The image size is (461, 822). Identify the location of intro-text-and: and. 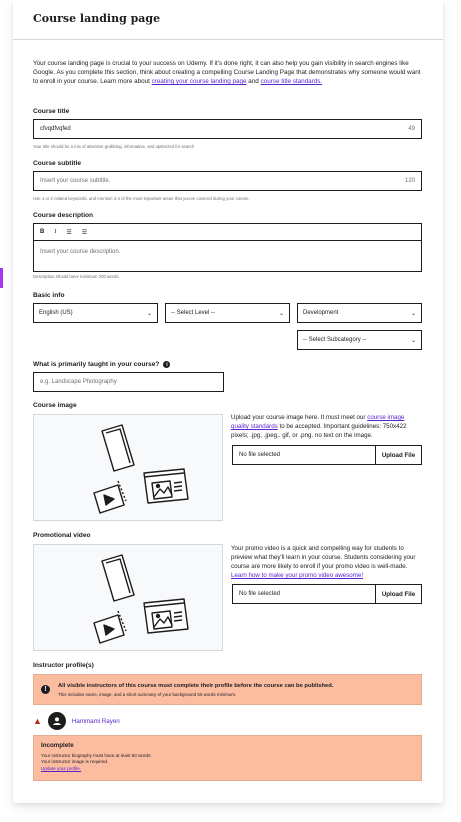
(253, 81).